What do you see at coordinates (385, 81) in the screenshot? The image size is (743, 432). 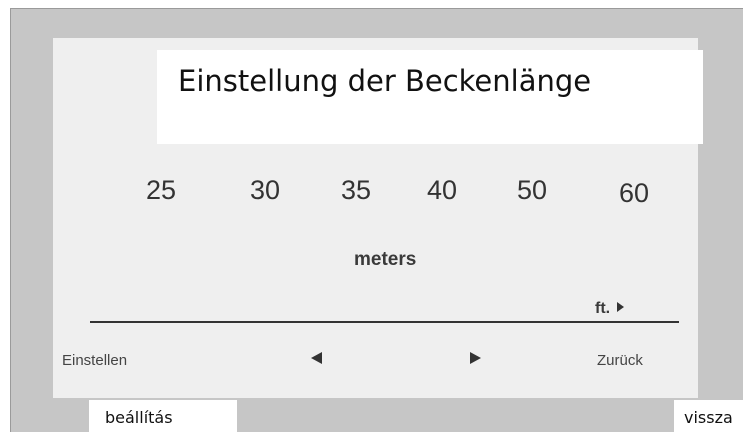 I see `page-title: Einstellung der Beckenlänge` at bounding box center [385, 81].